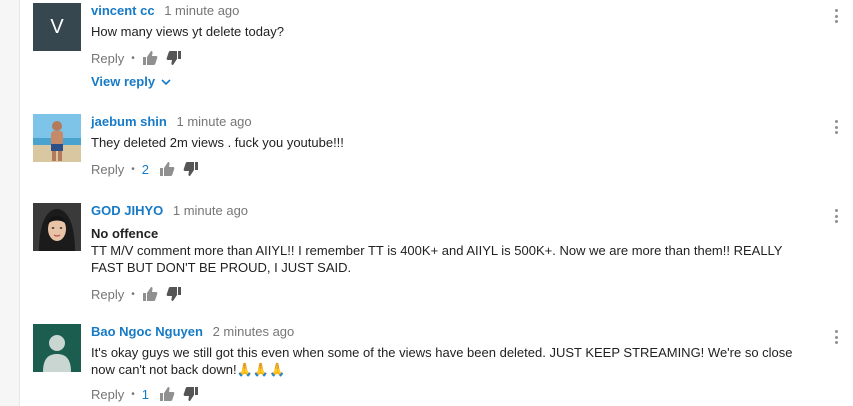 This screenshot has width=853, height=406. What do you see at coordinates (127, 210) in the screenshot?
I see `comment-author: GOD JIHYO` at bounding box center [127, 210].